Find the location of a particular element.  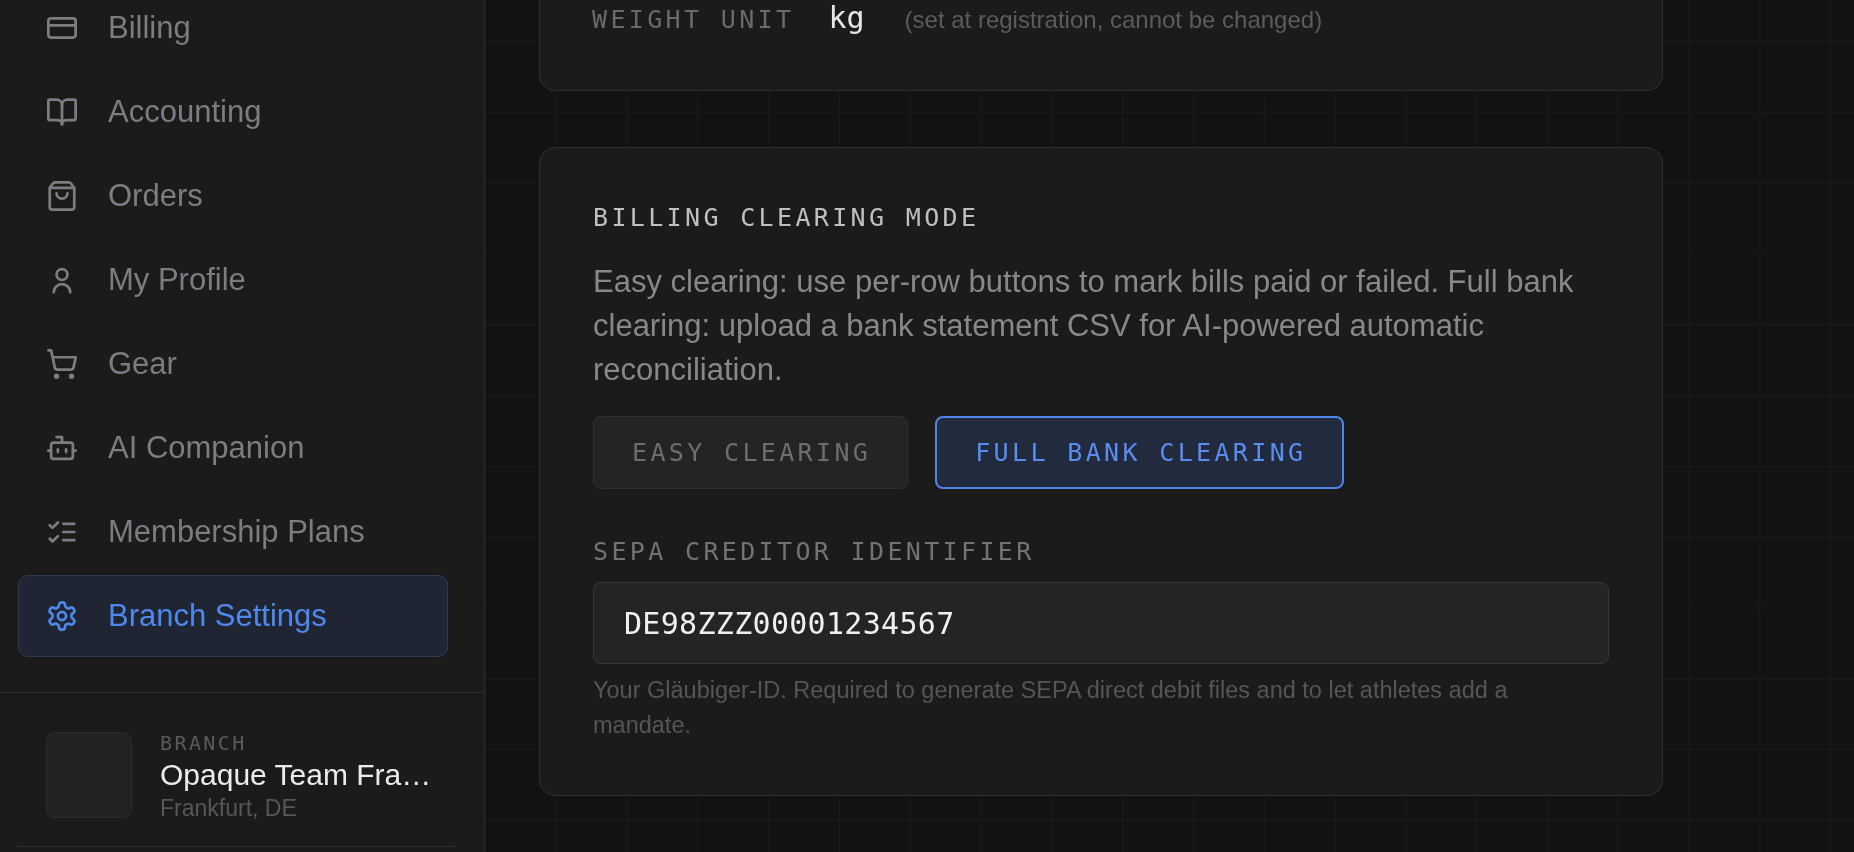

book-icon is located at coordinates (62, 112).